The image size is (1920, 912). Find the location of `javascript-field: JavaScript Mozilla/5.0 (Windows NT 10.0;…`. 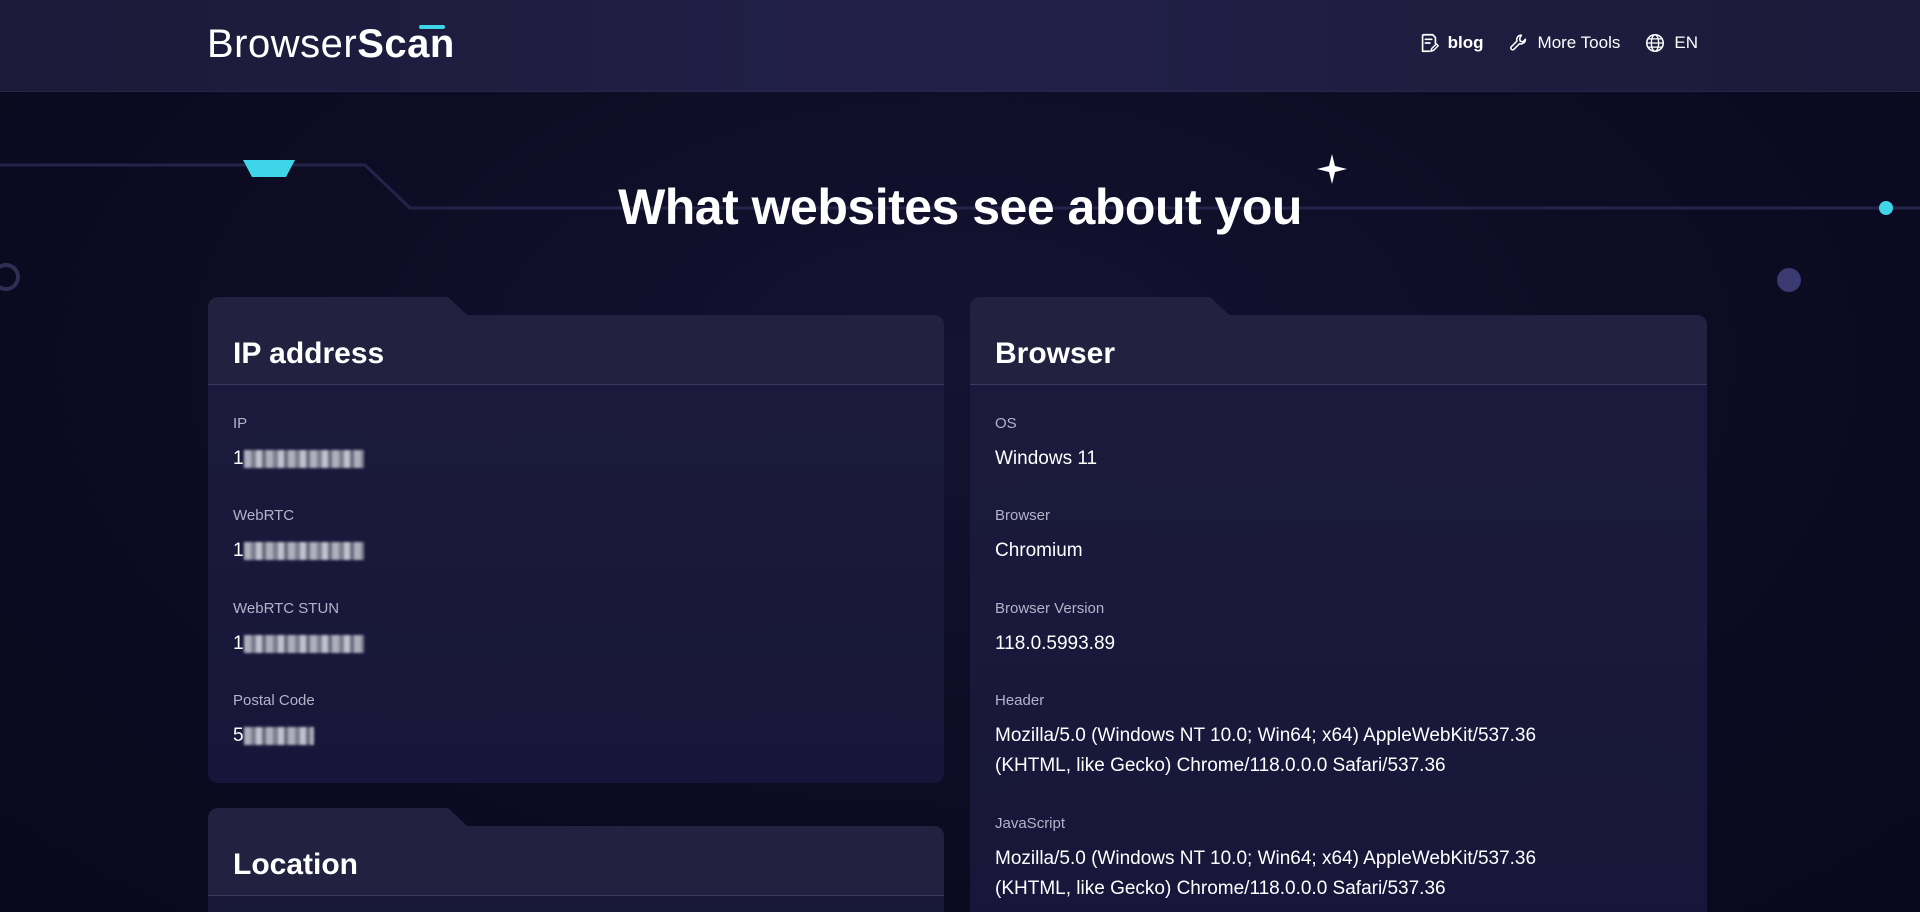

javascript-field: JavaScript Mozilla/5.0 (Windows NT 10.0;… is located at coordinates (1305, 859).